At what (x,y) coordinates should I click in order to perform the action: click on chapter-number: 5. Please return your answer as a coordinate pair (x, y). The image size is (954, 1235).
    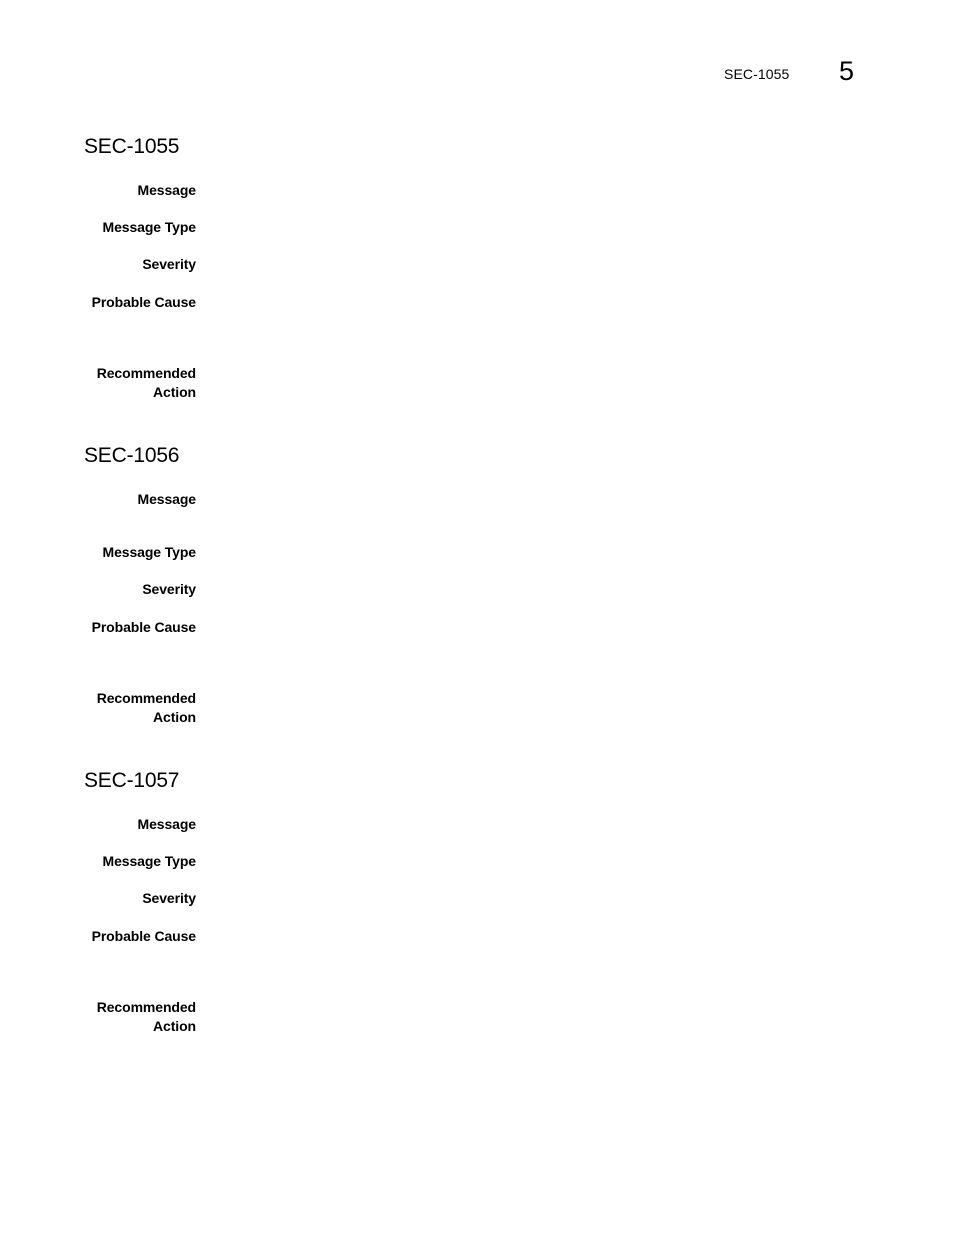
    Looking at the image, I should click on (847, 71).